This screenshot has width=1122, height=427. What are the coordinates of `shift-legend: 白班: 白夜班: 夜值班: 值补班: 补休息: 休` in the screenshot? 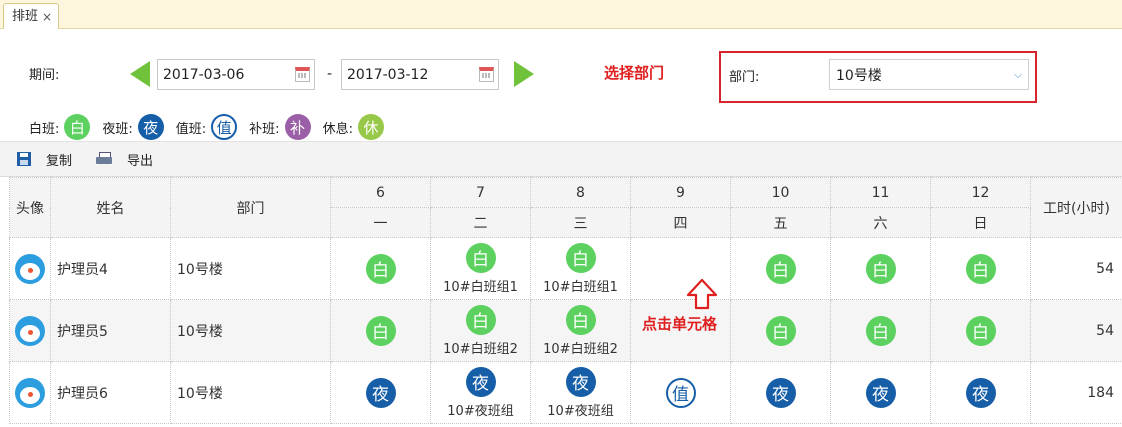 It's located at (212, 127).